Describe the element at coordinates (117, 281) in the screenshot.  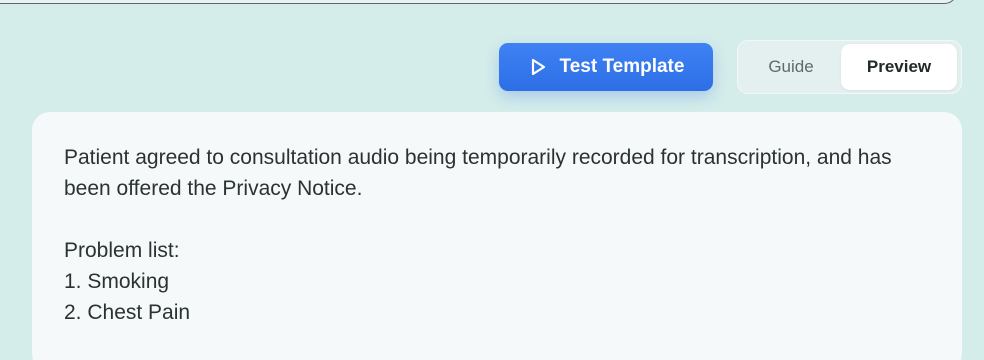
I see `problem-item: 1. Smoking` at that location.